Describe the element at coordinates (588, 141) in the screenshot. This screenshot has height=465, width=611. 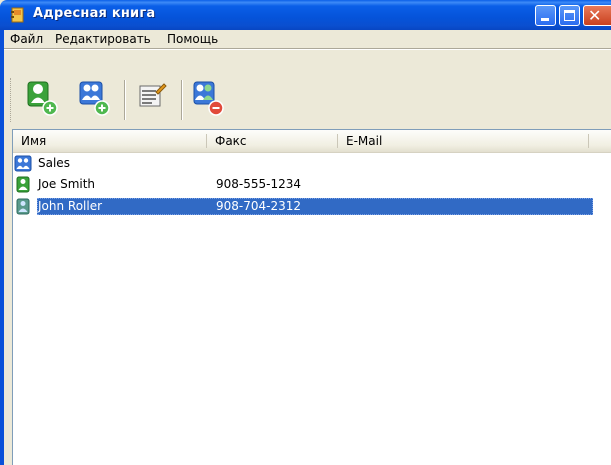
I see `column-separator` at that location.